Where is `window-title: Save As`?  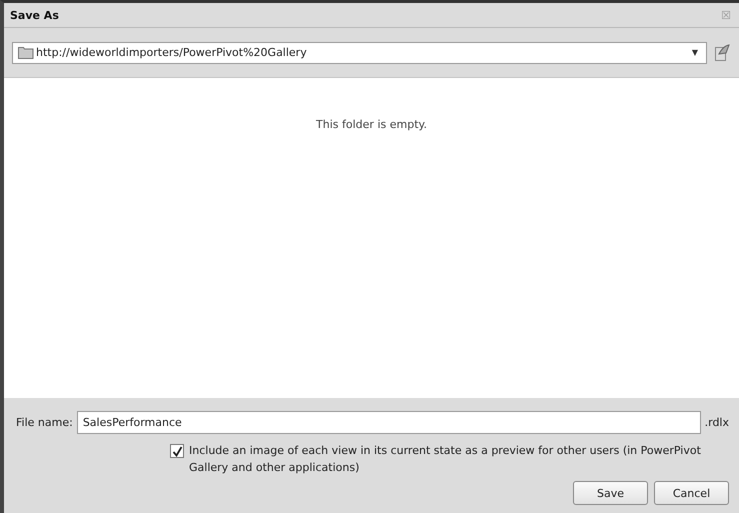
window-title: Save As is located at coordinates (34, 15).